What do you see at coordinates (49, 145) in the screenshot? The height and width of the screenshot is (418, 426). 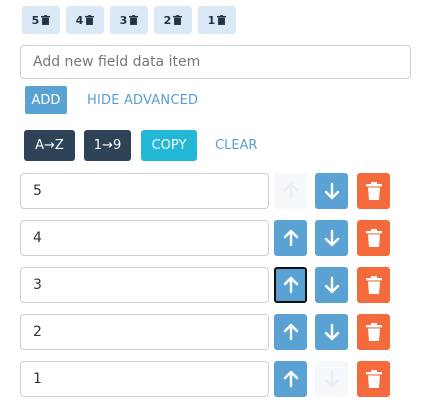 I see `sort-alpha-button: A→Z` at bounding box center [49, 145].